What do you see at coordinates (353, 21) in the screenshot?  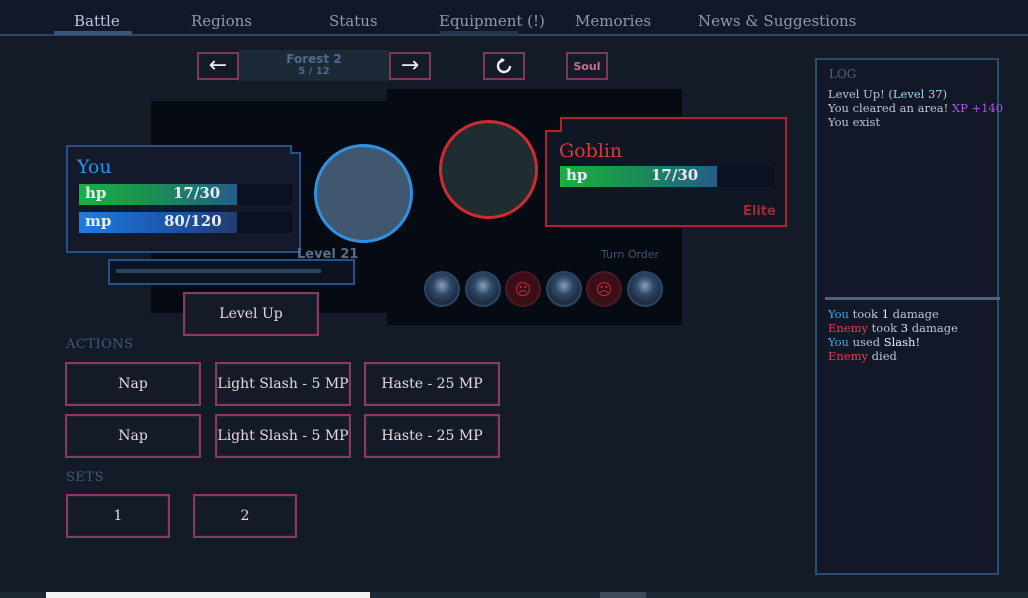 I see `tab-status: Status` at bounding box center [353, 21].